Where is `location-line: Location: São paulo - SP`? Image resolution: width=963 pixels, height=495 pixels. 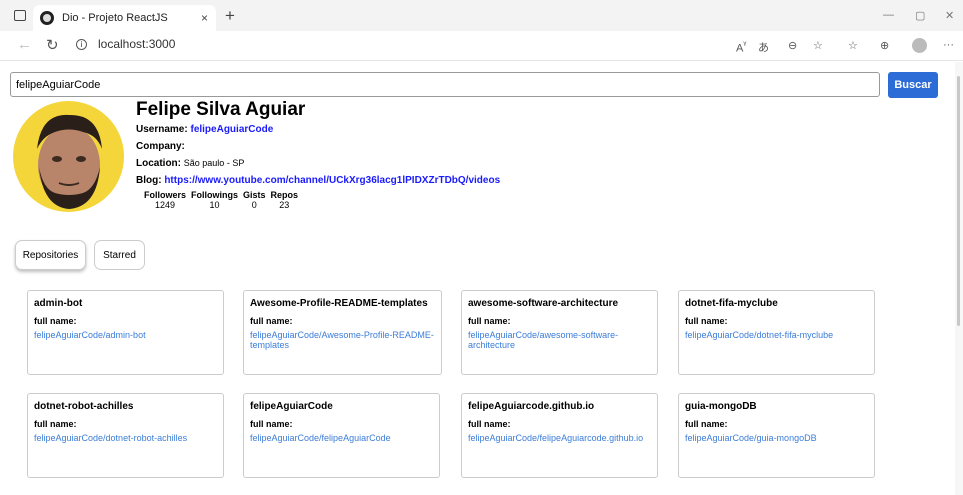
location-line: Location: São paulo - SP is located at coordinates (190, 163).